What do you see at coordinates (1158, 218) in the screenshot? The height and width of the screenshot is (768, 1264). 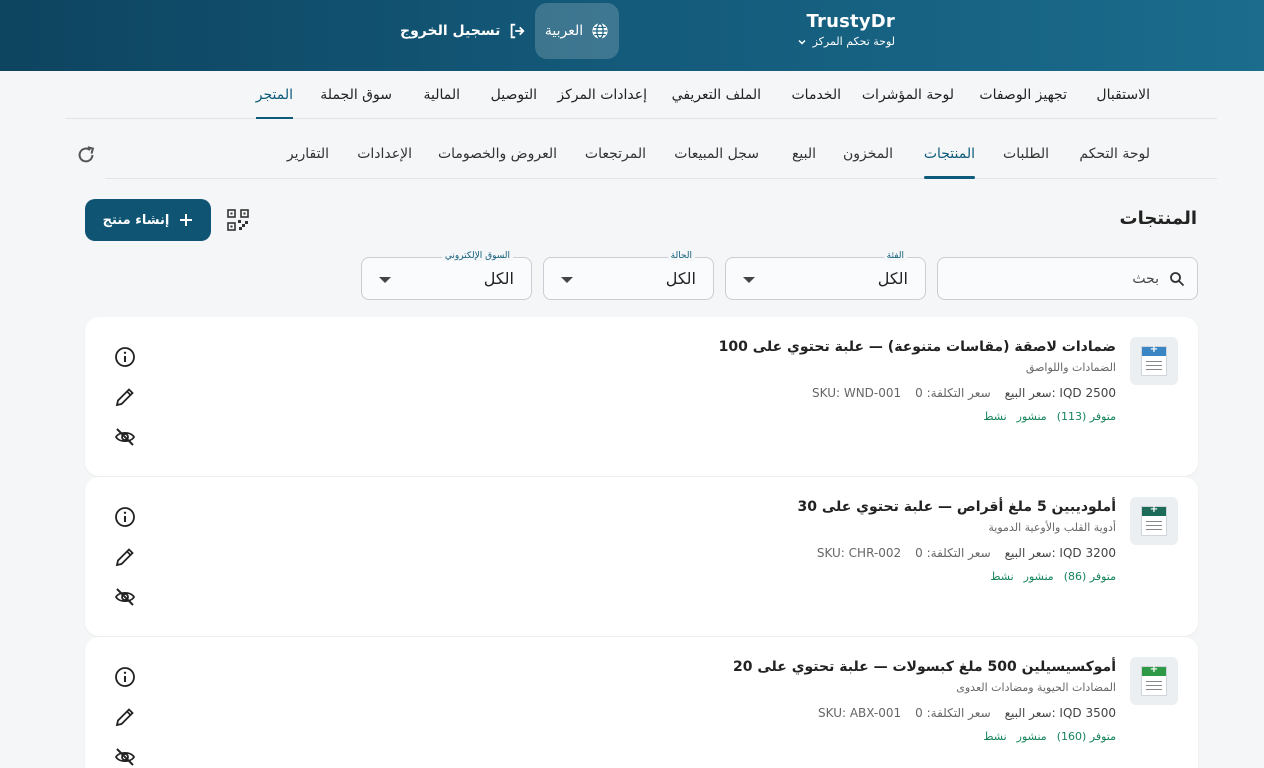 I see `page-title: المنتجات` at bounding box center [1158, 218].